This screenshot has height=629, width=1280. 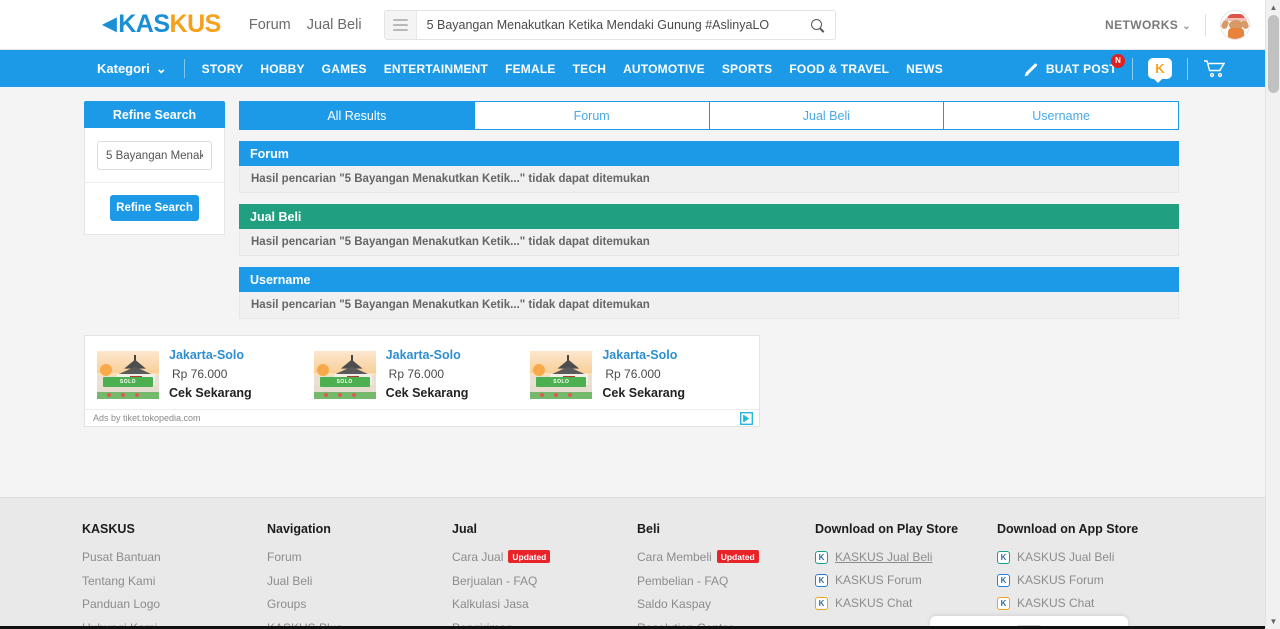 I want to click on scrollbar-thumb, so click(x=1273, y=54).